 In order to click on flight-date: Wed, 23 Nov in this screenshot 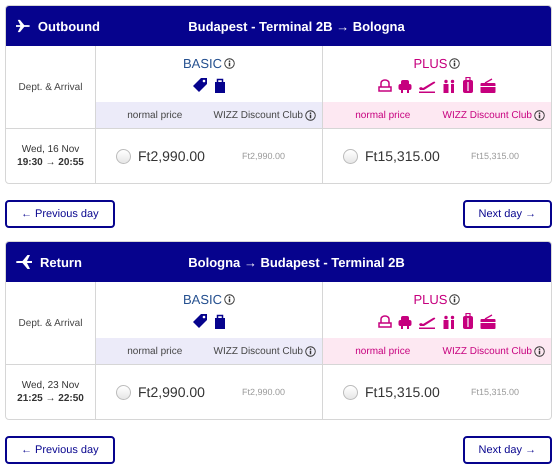, I will do `click(51, 385)`.